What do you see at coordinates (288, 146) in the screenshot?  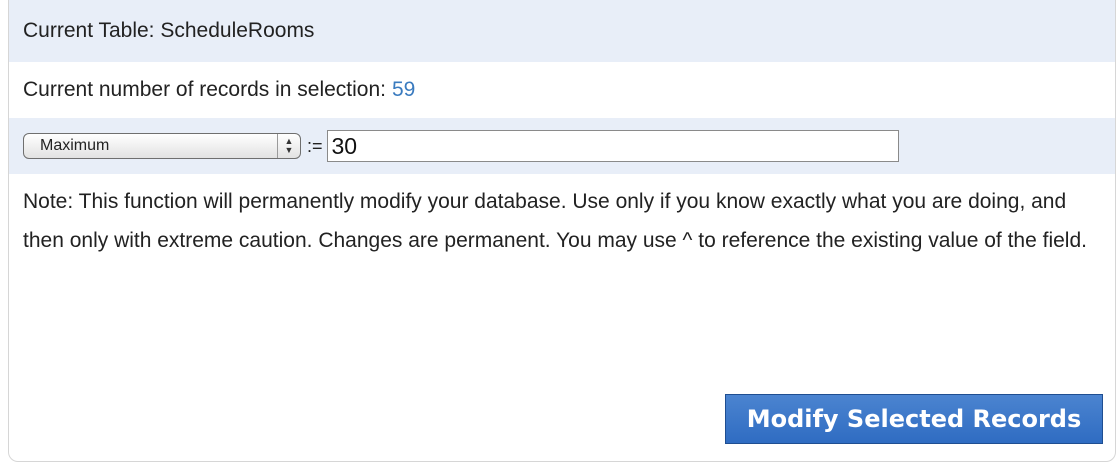 I see `up-down-arrows-icon: ▲ ▼` at bounding box center [288, 146].